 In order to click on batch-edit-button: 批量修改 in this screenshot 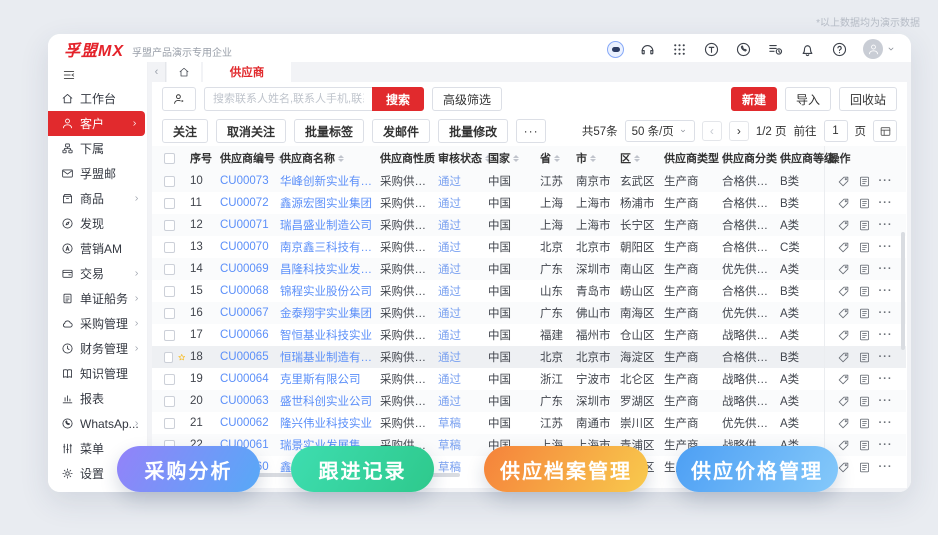, I will do `click(473, 131)`.